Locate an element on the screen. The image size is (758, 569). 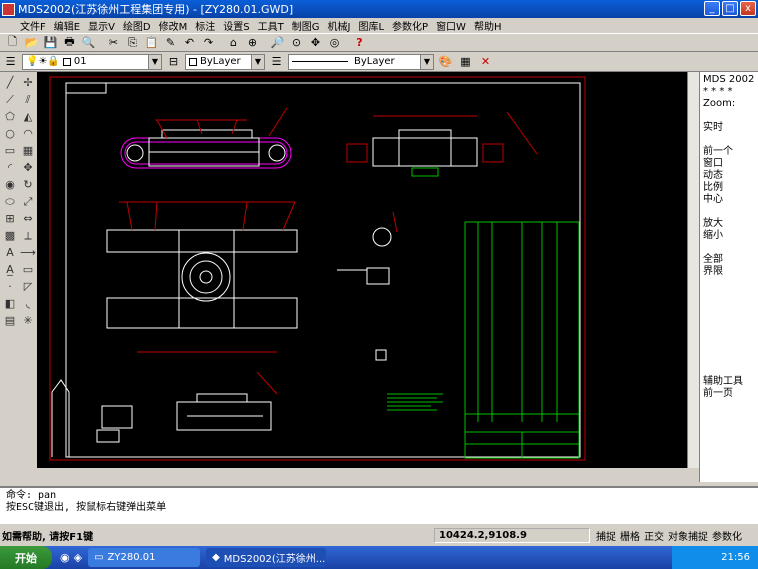
erase-layer-icon: ✕ is located at coordinates (485, 62).